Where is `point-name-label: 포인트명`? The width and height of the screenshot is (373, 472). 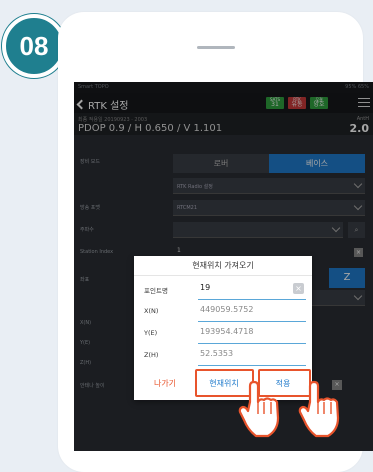 point-name-label: 포인트명 is located at coordinates (156, 291).